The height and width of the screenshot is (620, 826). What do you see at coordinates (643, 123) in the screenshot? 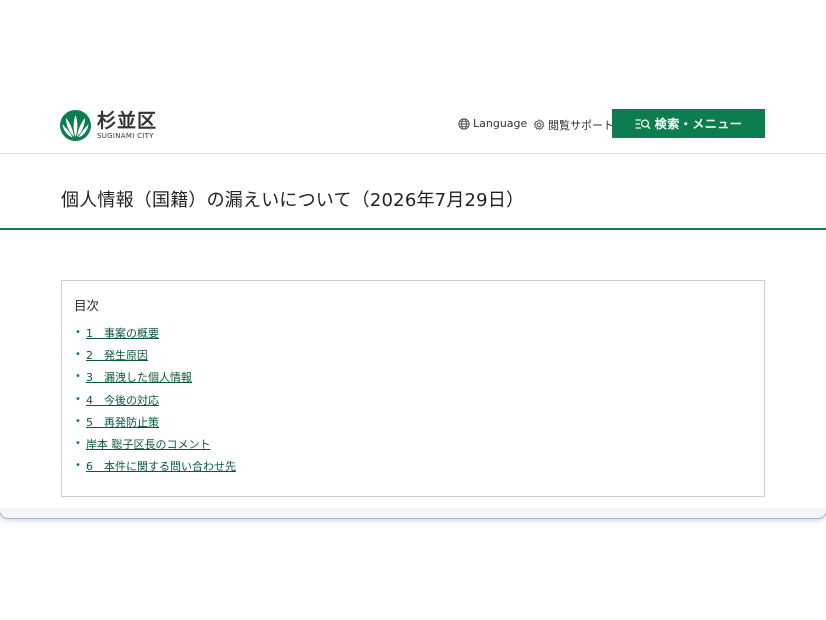
I see `search-menu-icon` at bounding box center [643, 123].